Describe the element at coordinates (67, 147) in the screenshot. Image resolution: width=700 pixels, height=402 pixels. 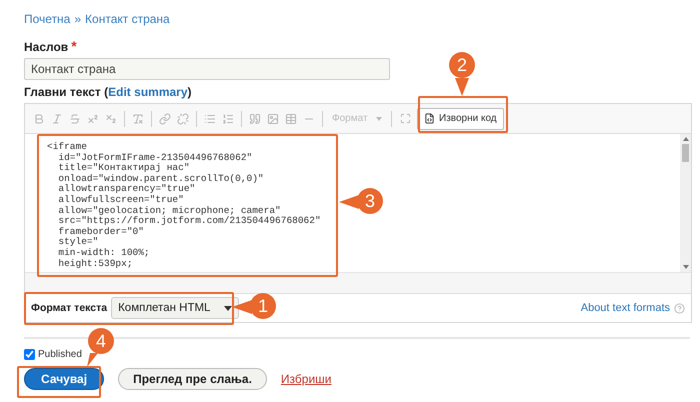
I see `code-line: <iframe` at that location.